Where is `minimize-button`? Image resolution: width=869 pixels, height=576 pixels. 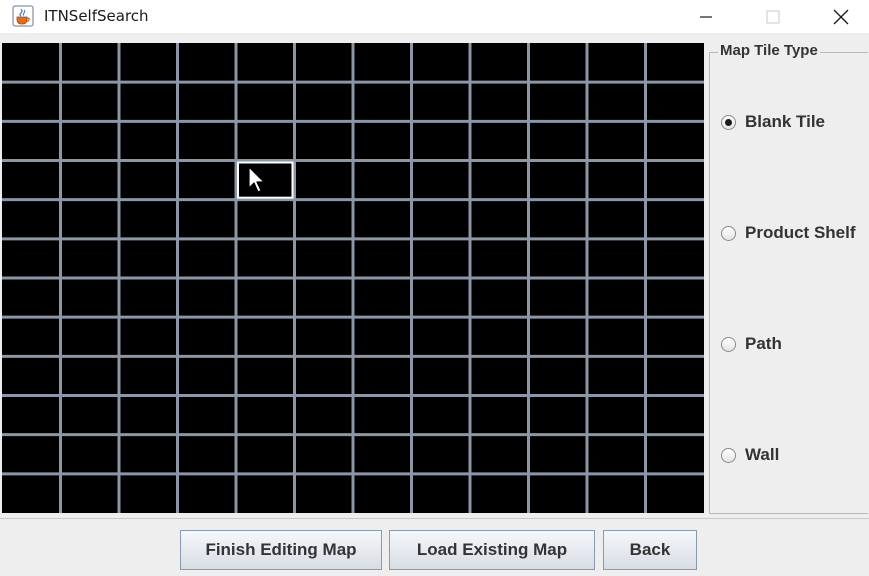
minimize-button is located at coordinates (706, 16).